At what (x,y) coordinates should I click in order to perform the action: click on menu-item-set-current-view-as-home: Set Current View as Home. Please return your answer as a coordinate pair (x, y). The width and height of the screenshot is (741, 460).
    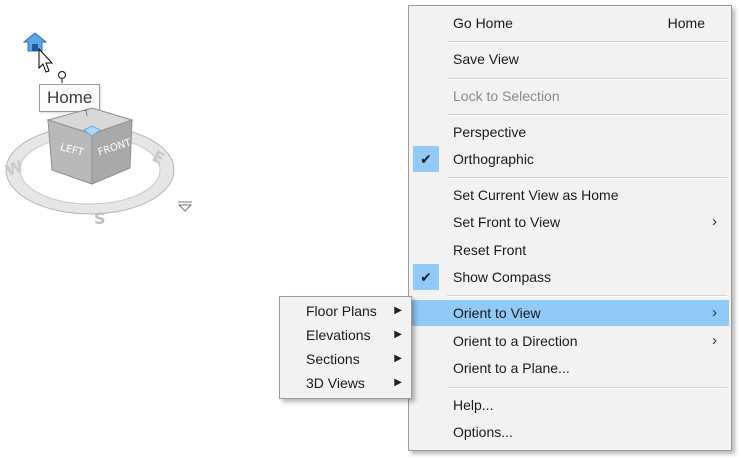
    Looking at the image, I should click on (570, 195).